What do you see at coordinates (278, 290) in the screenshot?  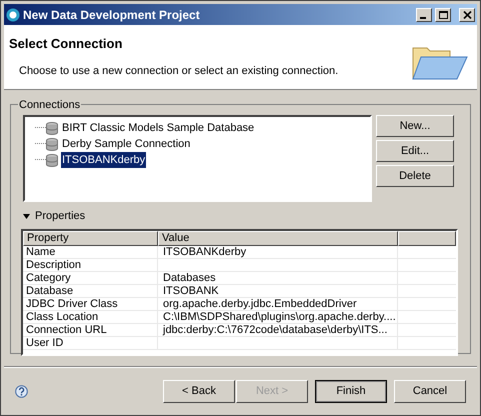 I see `table-cell: ITSOBANK` at bounding box center [278, 290].